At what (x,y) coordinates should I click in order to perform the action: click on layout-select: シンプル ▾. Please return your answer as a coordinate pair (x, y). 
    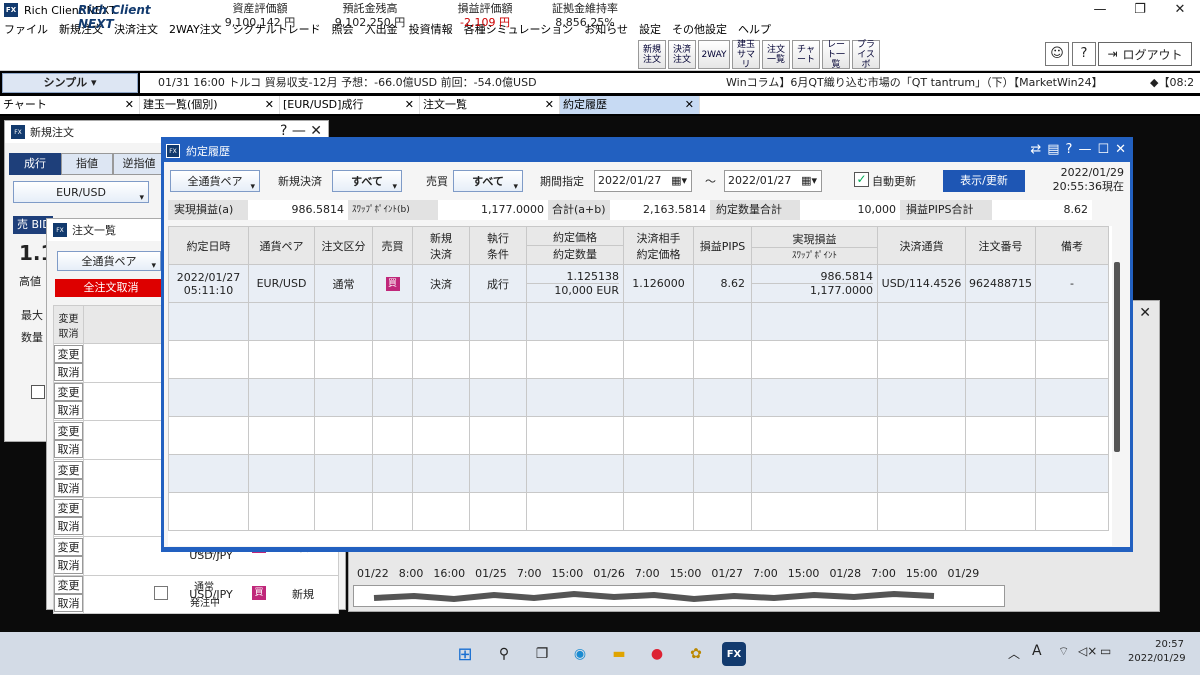
    Looking at the image, I should click on (70, 83).